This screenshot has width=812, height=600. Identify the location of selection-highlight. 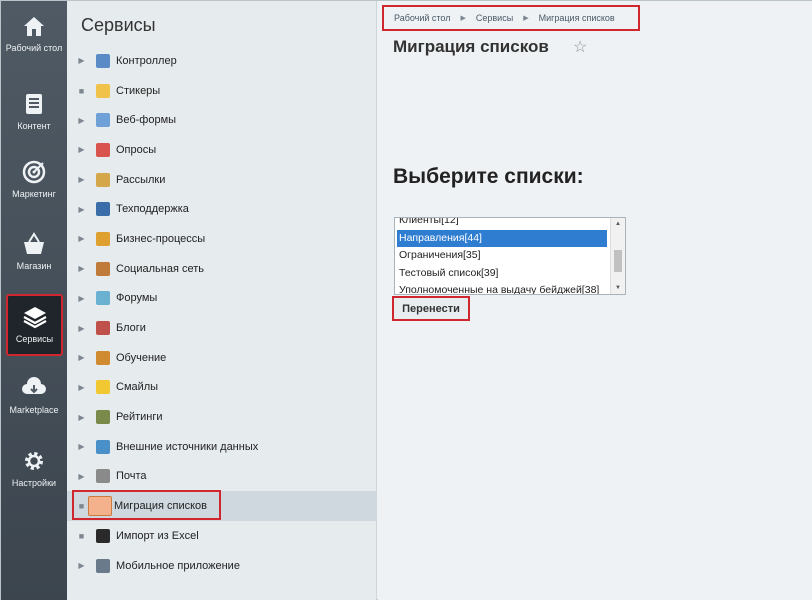
(146, 505).